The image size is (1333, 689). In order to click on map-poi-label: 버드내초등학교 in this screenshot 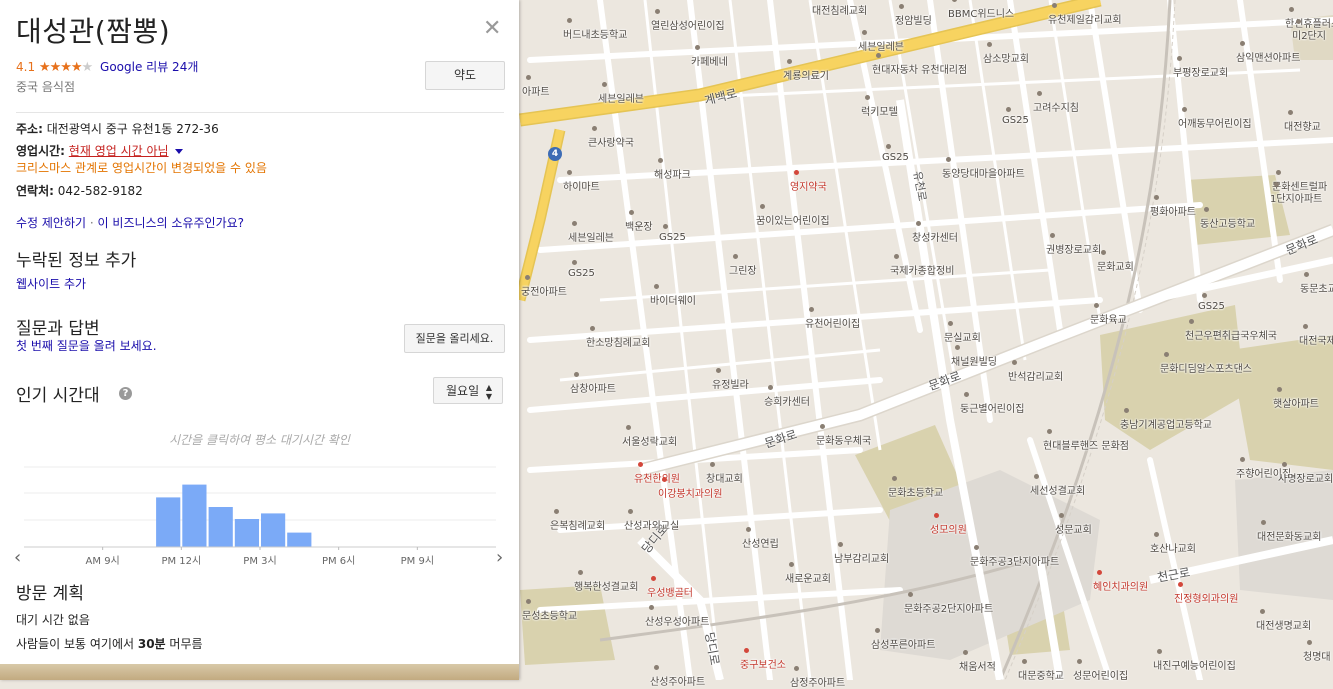, I will do `click(595, 33)`.